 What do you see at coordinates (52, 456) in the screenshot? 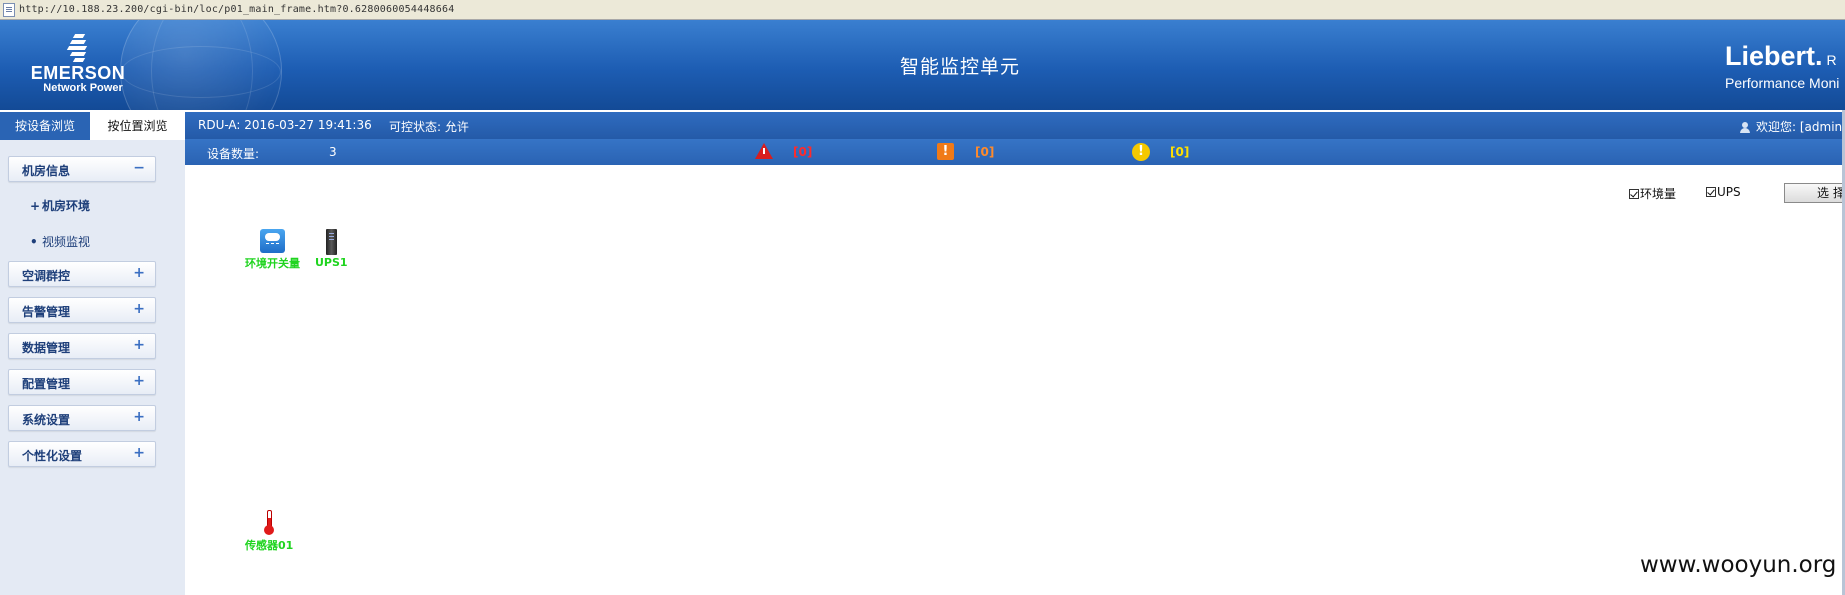
I see `sidebar-item-label: 个性化设置` at bounding box center [52, 456].